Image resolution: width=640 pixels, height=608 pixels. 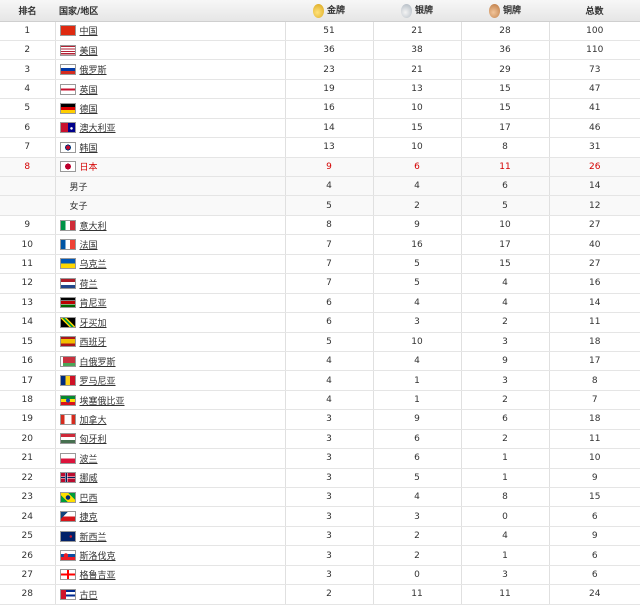 What do you see at coordinates (93, 227) in the screenshot?
I see `country-link: 意大利` at bounding box center [93, 227].